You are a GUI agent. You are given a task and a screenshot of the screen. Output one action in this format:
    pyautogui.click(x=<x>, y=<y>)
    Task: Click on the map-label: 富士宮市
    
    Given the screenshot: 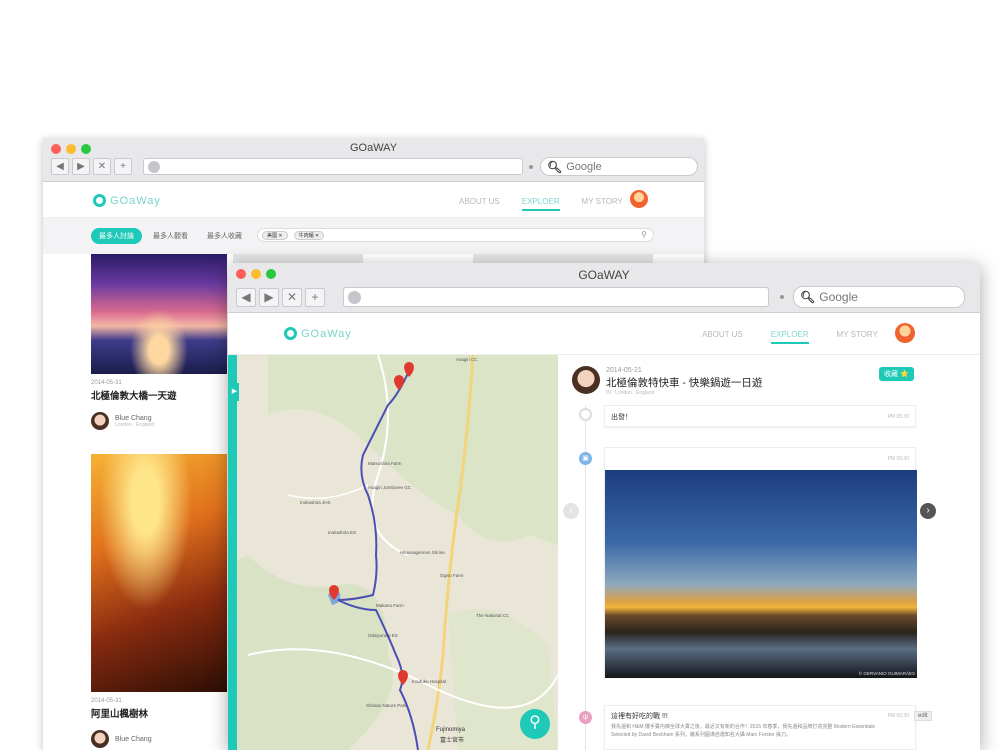 What is the action you would take?
    pyautogui.click(x=452, y=741)
    